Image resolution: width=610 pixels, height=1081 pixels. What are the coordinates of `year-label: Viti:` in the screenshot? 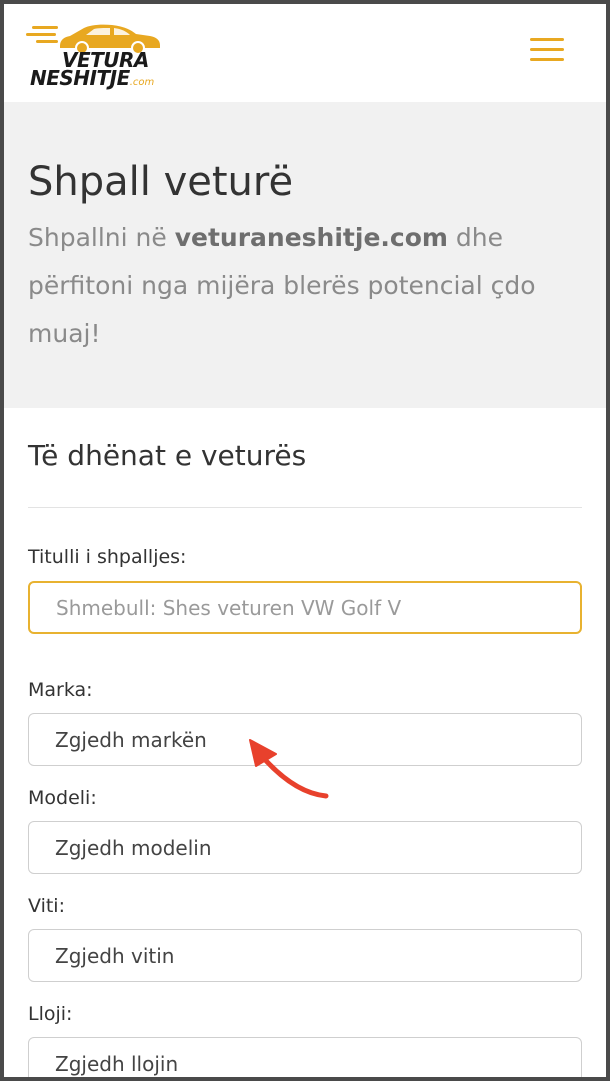 It's located at (46, 906).